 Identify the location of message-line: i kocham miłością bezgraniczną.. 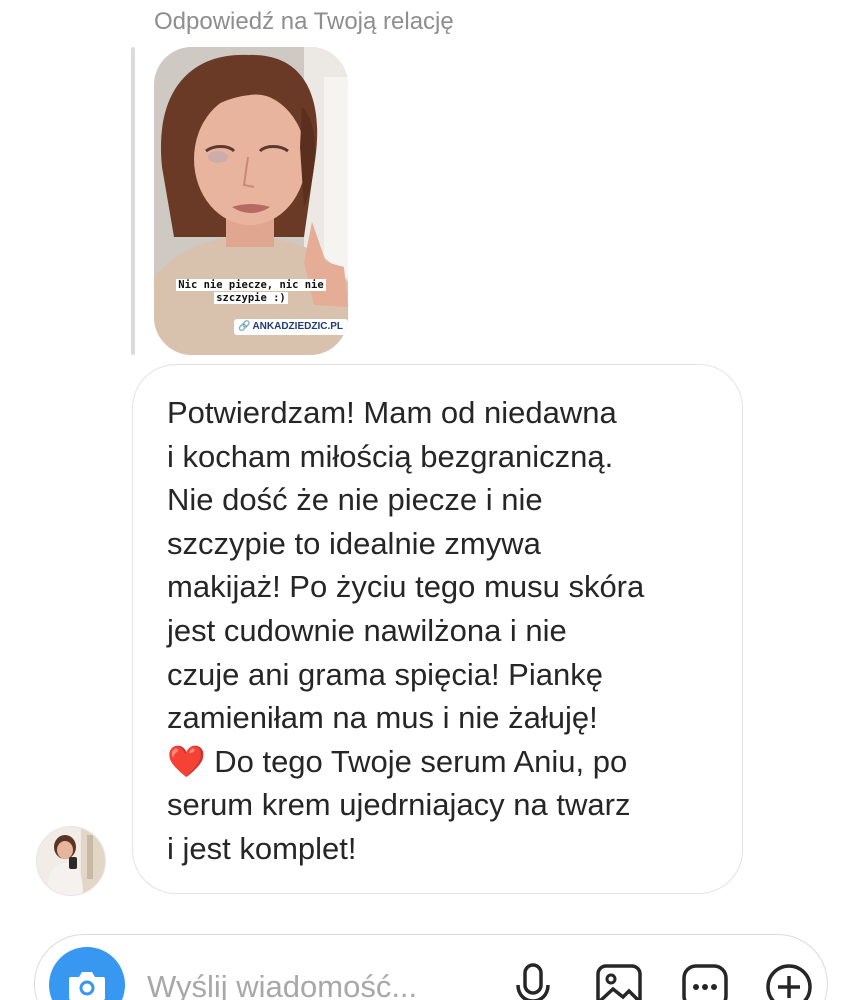
(390, 456).